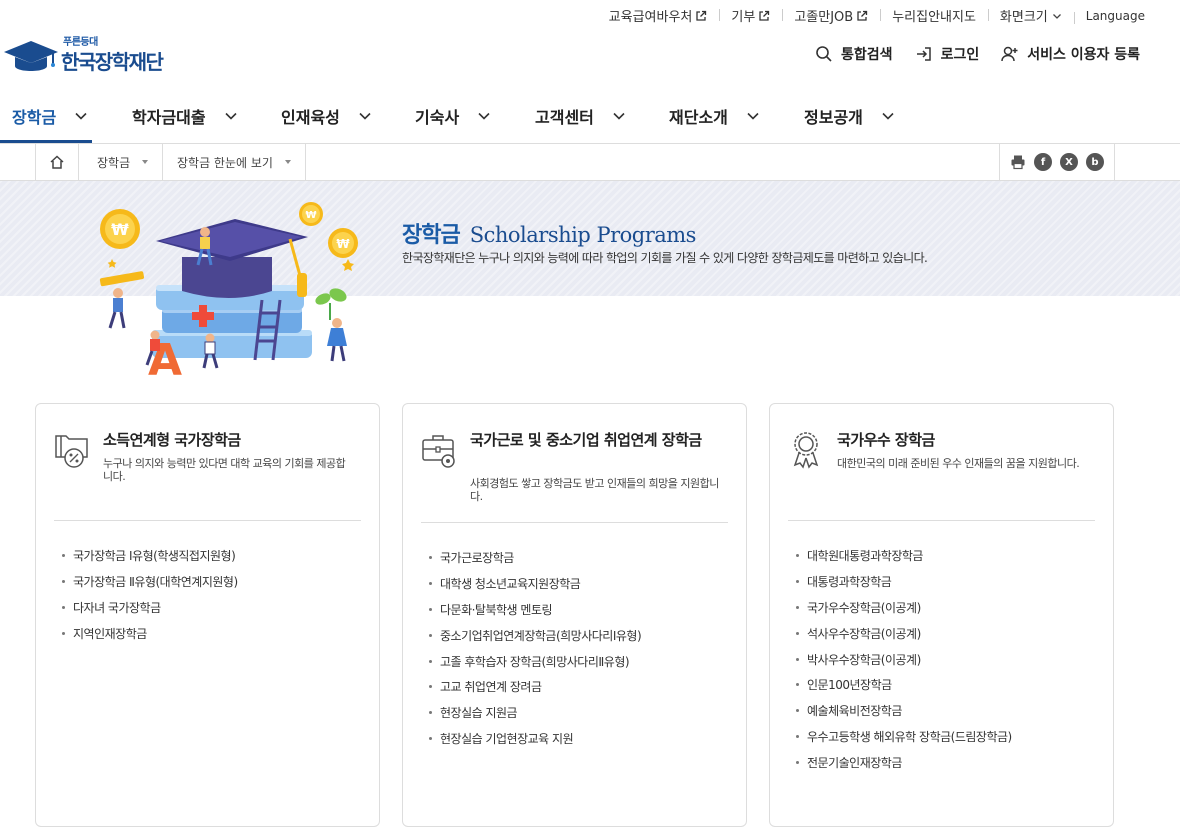  Describe the element at coordinates (750, 15) in the screenshot. I see `link-donation: 기부` at that location.